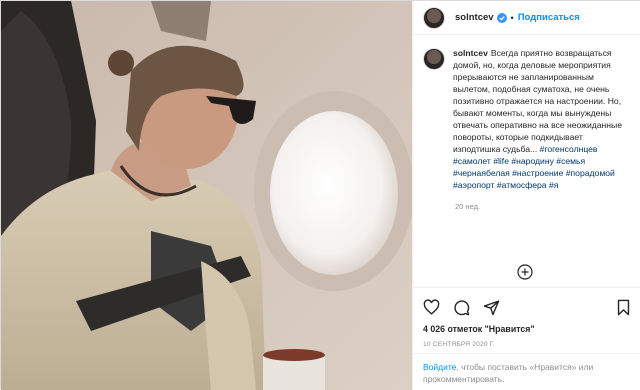 The width and height of the screenshot is (640, 390). What do you see at coordinates (491, 307) in the screenshot?
I see `share-icon` at bounding box center [491, 307].